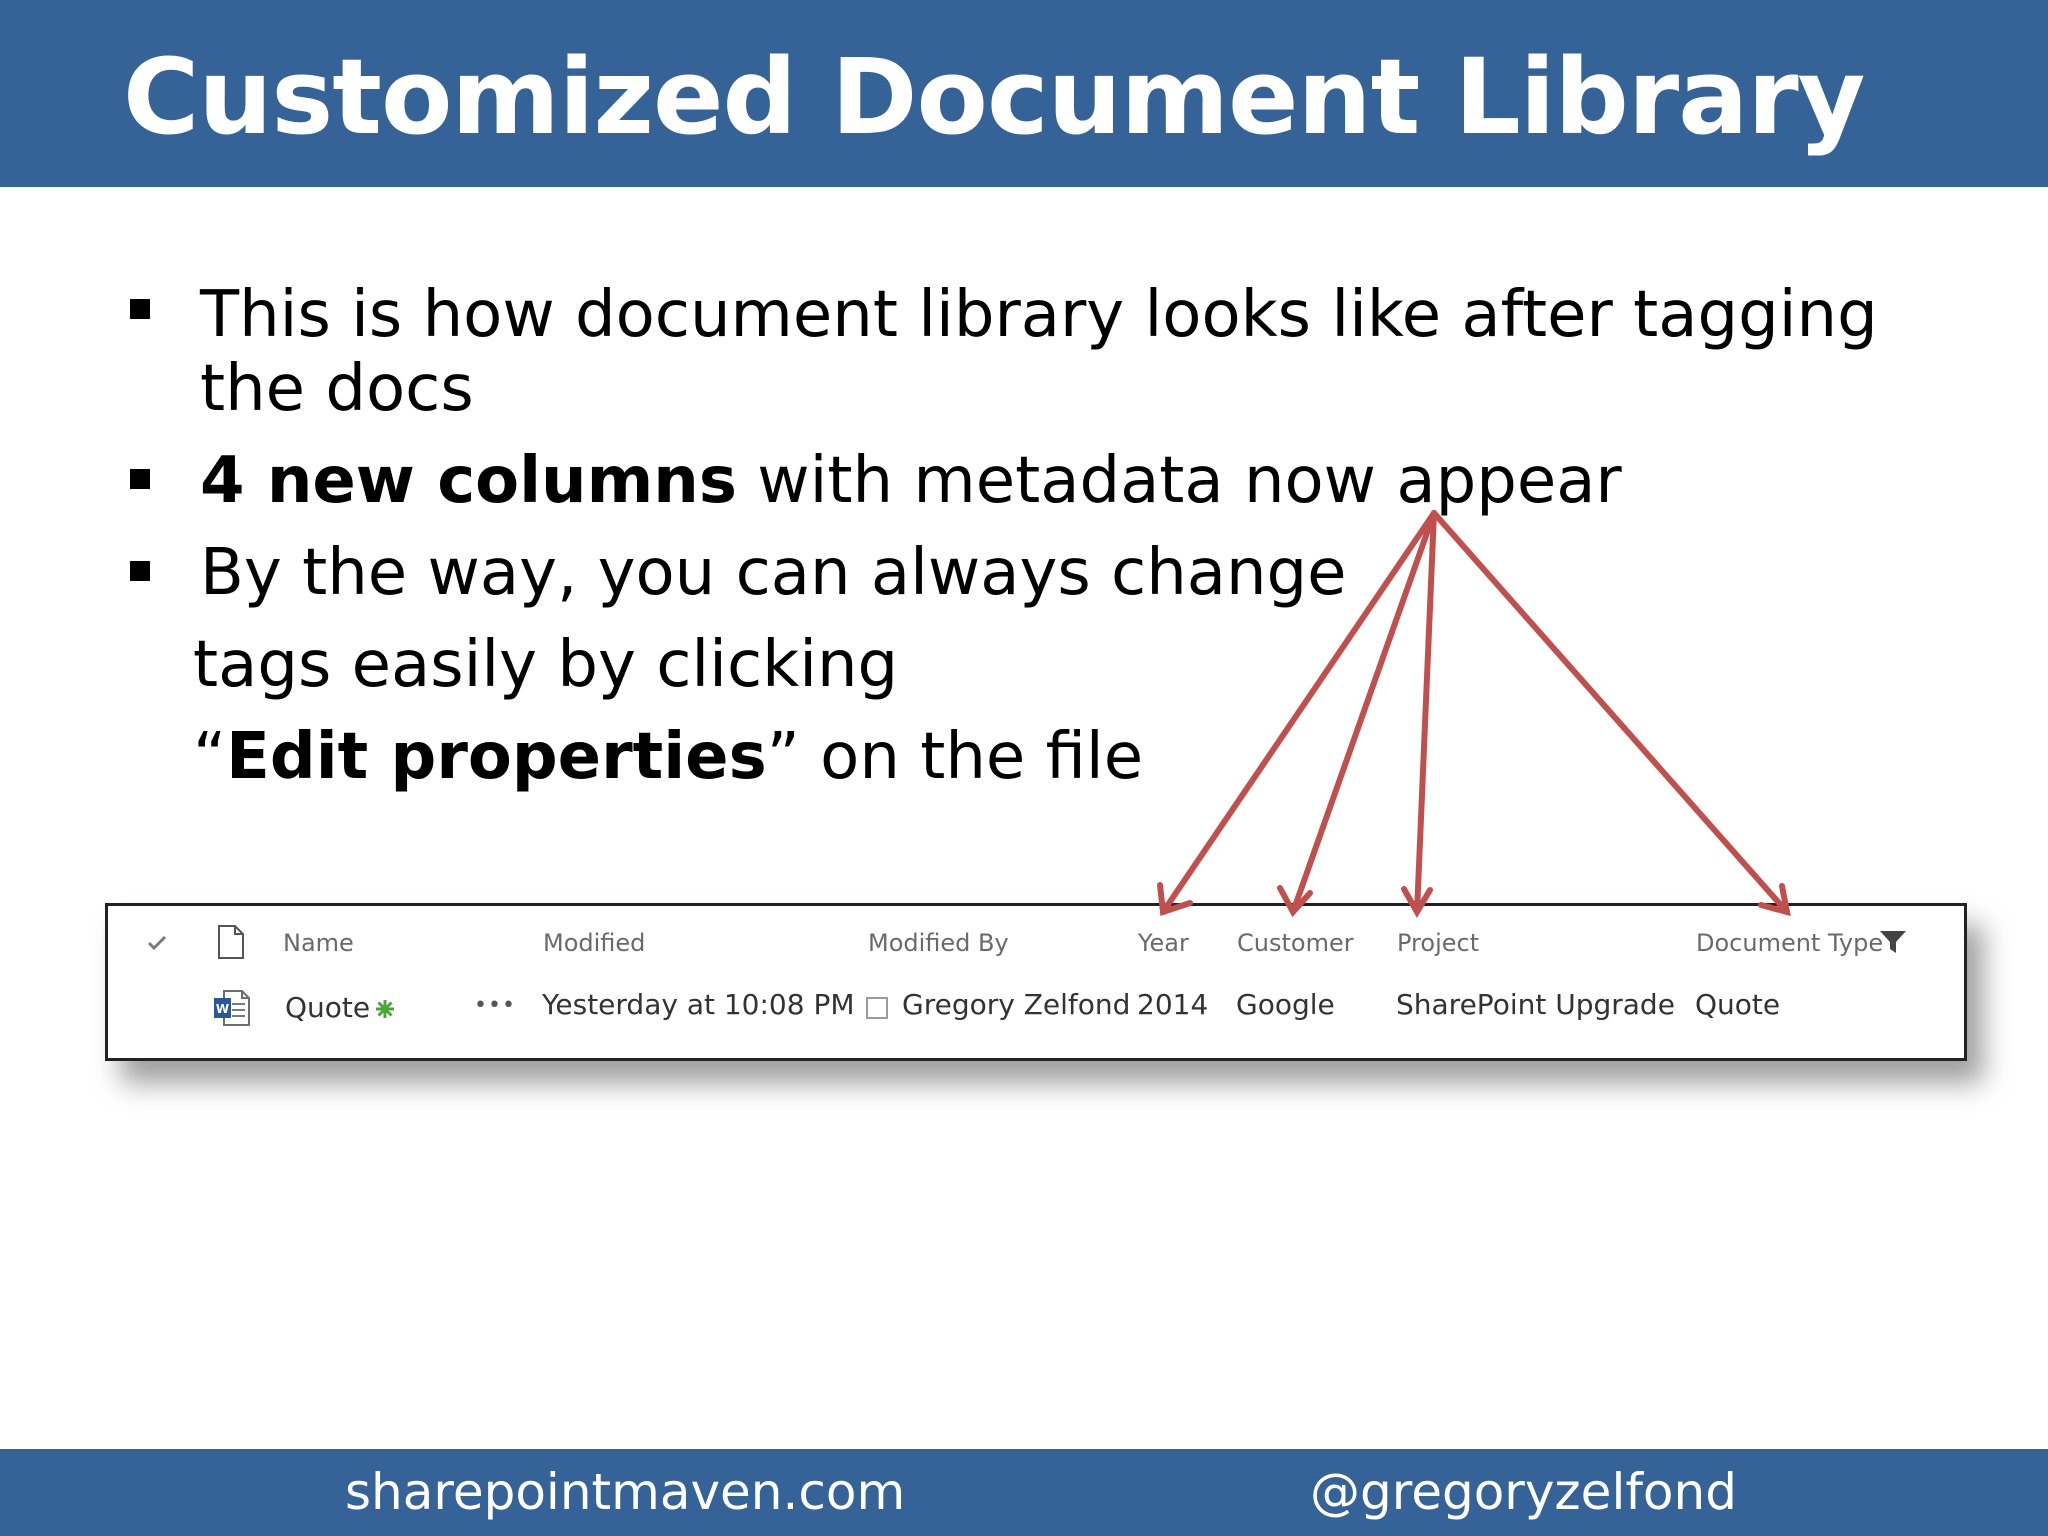  What do you see at coordinates (210, 757) in the screenshot?
I see `quote-open: “` at bounding box center [210, 757].